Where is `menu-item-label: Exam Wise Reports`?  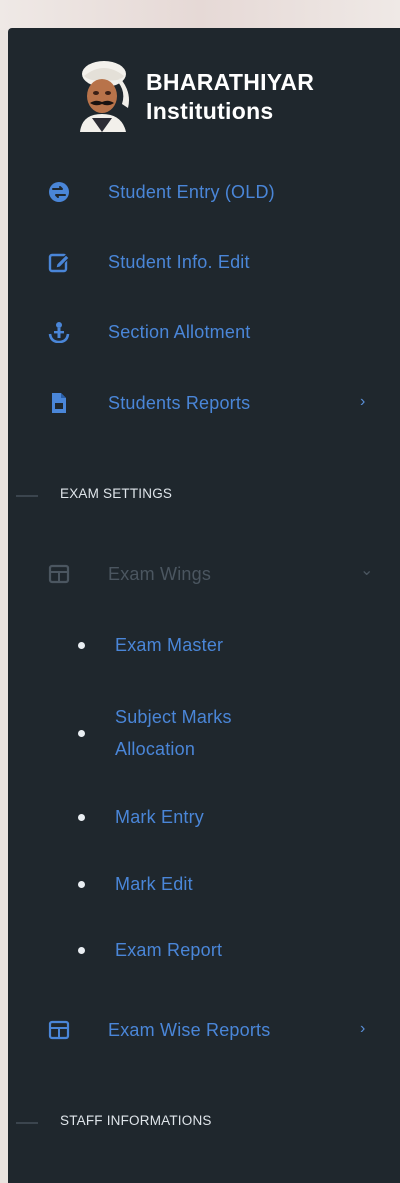 menu-item-label: Exam Wise Reports is located at coordinates (189, 1029).